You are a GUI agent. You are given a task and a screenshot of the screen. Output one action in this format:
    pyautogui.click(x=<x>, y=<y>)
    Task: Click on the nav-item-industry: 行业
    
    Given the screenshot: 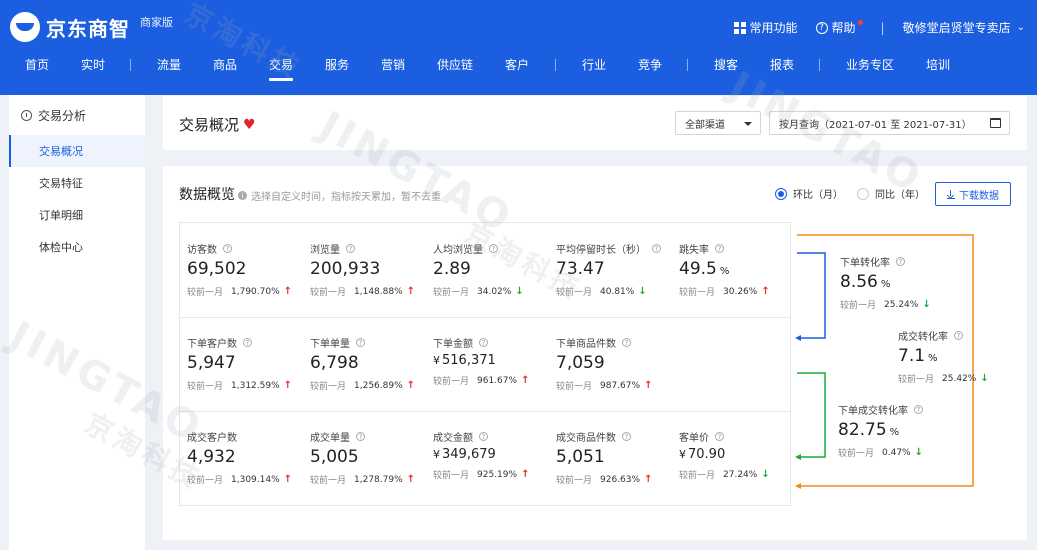 What is the action you would take?
    pyautogui.click(x=594, y=64)
    